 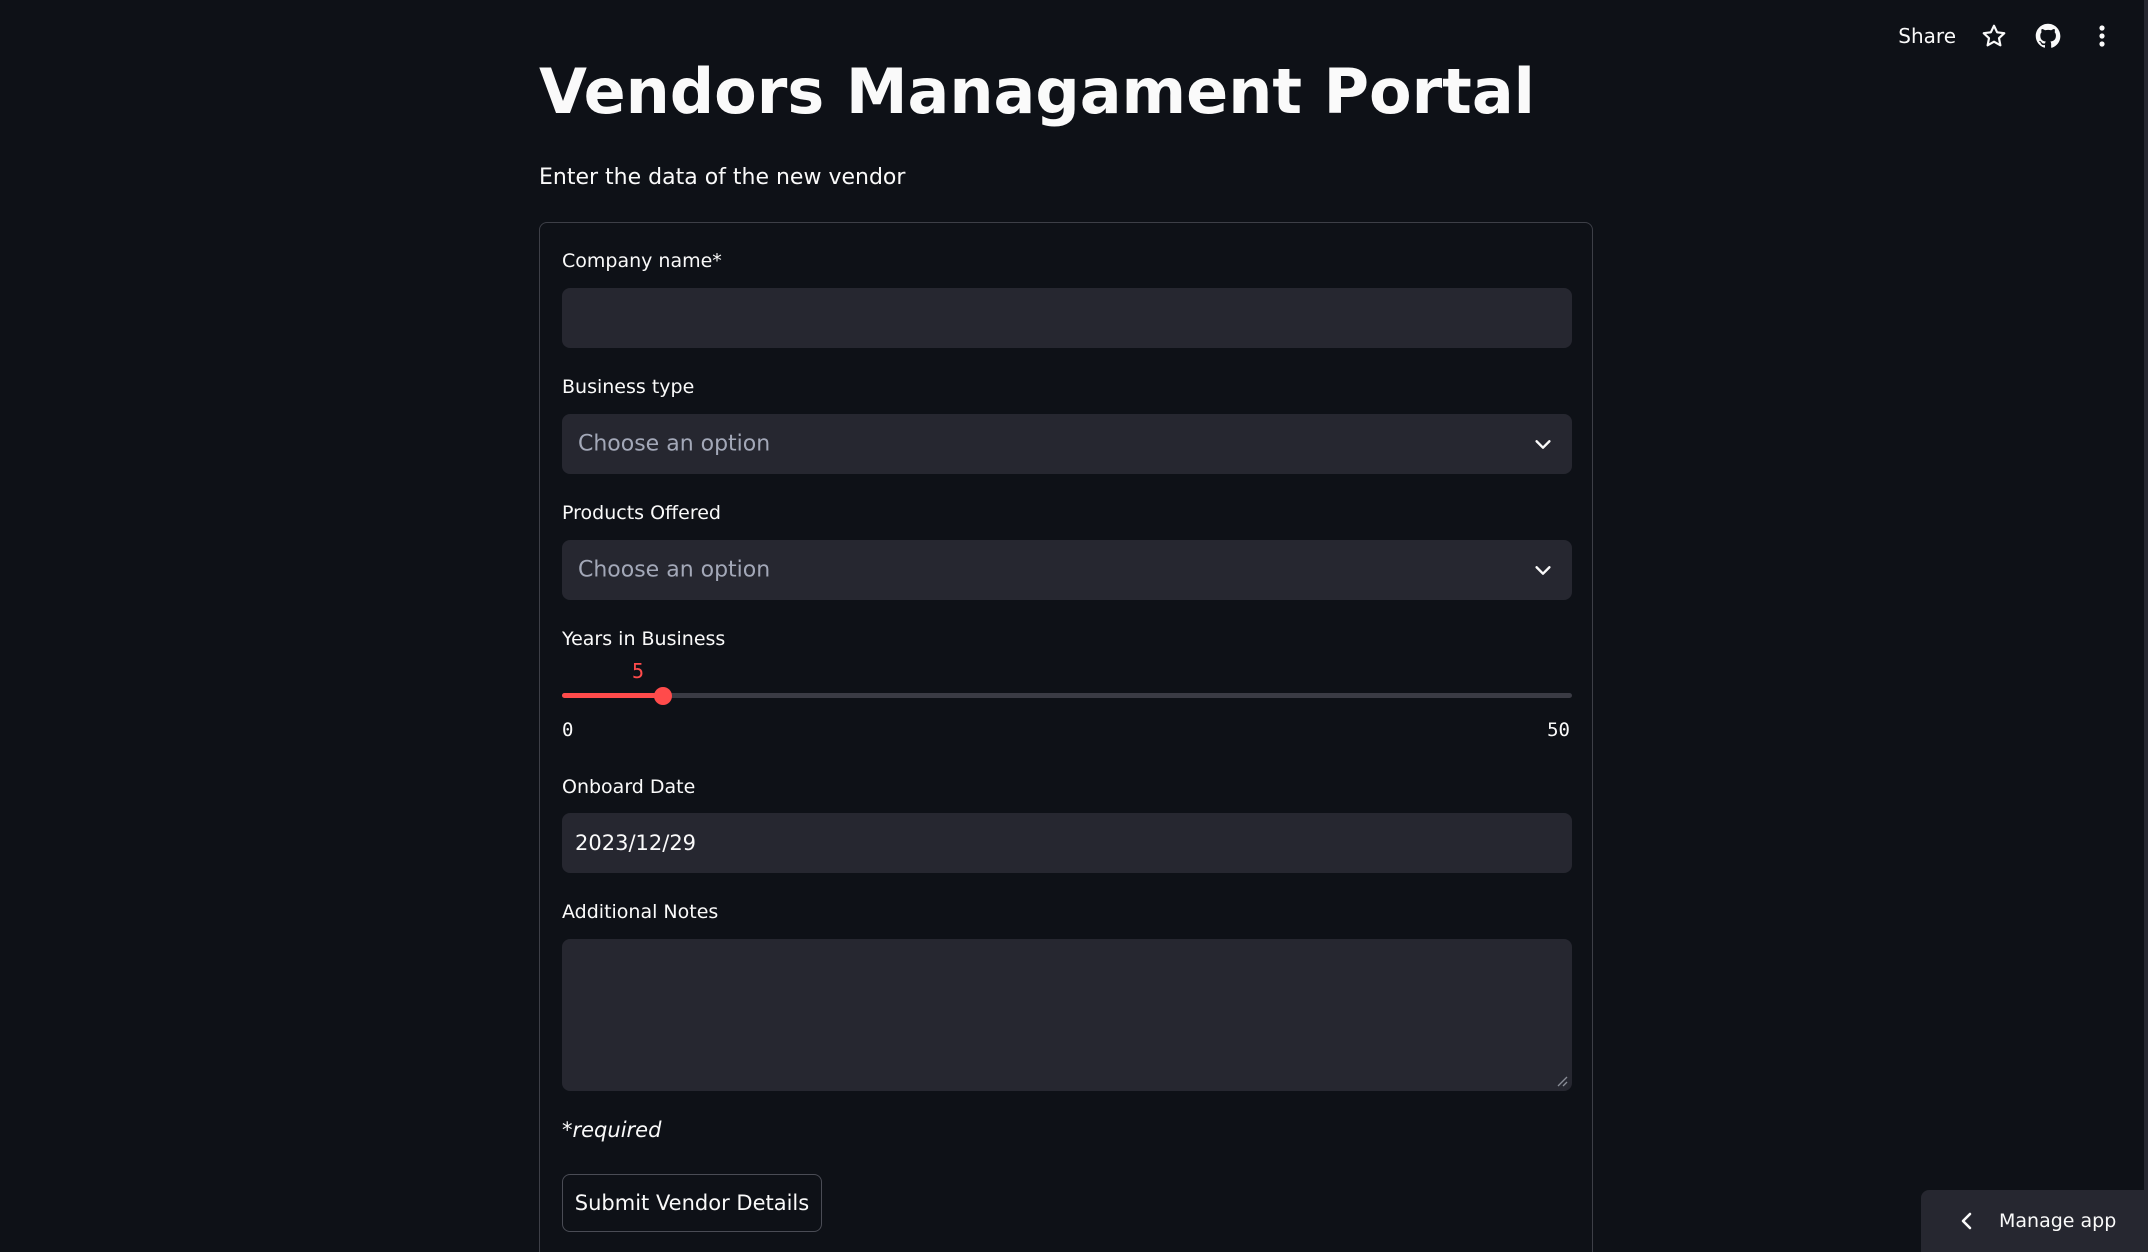 What do you see at coordinates (638, 671) in the screenshot?
I see `slider-value: 5` at bounding box center [638, 671].